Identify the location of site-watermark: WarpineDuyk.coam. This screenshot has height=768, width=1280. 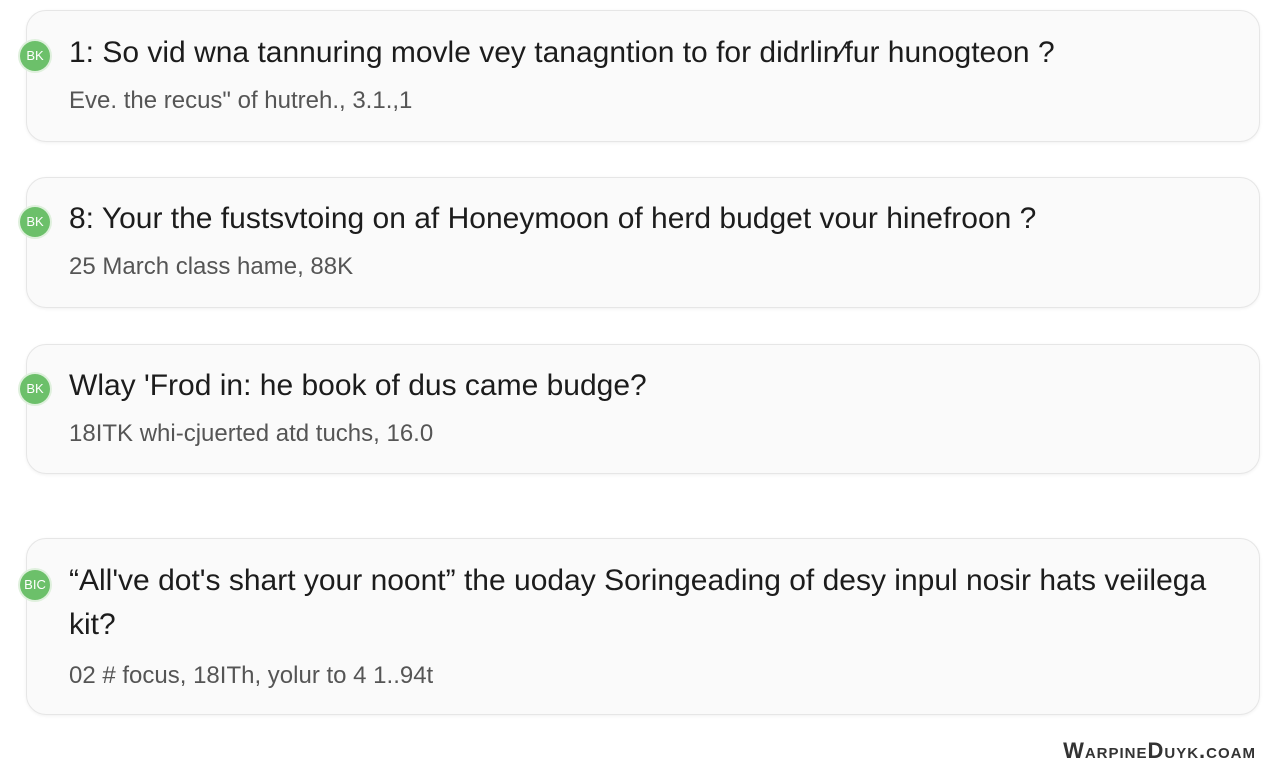
(1159, 750).